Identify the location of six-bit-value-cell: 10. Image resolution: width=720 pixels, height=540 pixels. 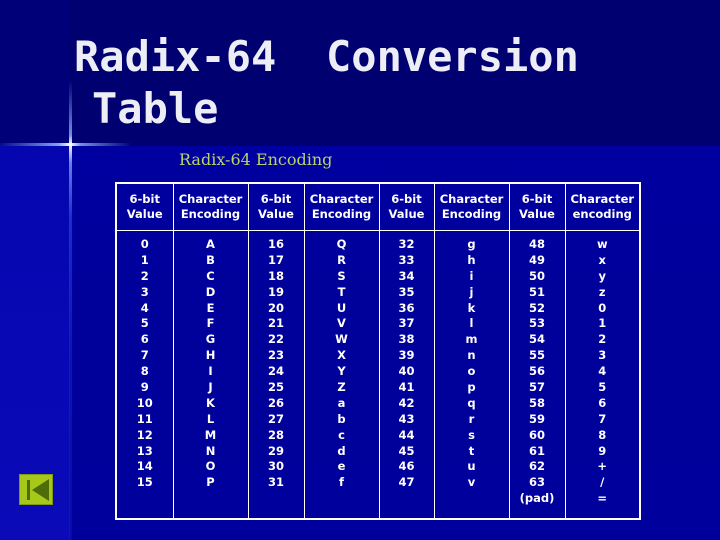
(144, 402).